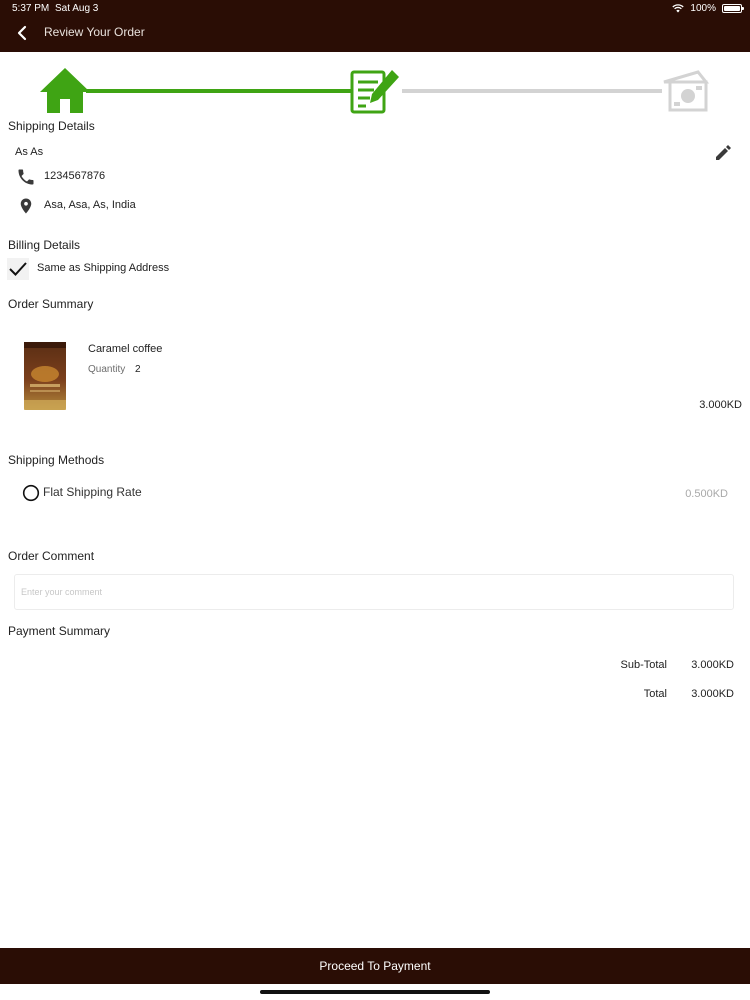 The width and height of the screenshot is (750, 1000). What do you see at coordinates (733, 8) in the screenshot?
I see `battery-icon` at bounding box center [733, 8].